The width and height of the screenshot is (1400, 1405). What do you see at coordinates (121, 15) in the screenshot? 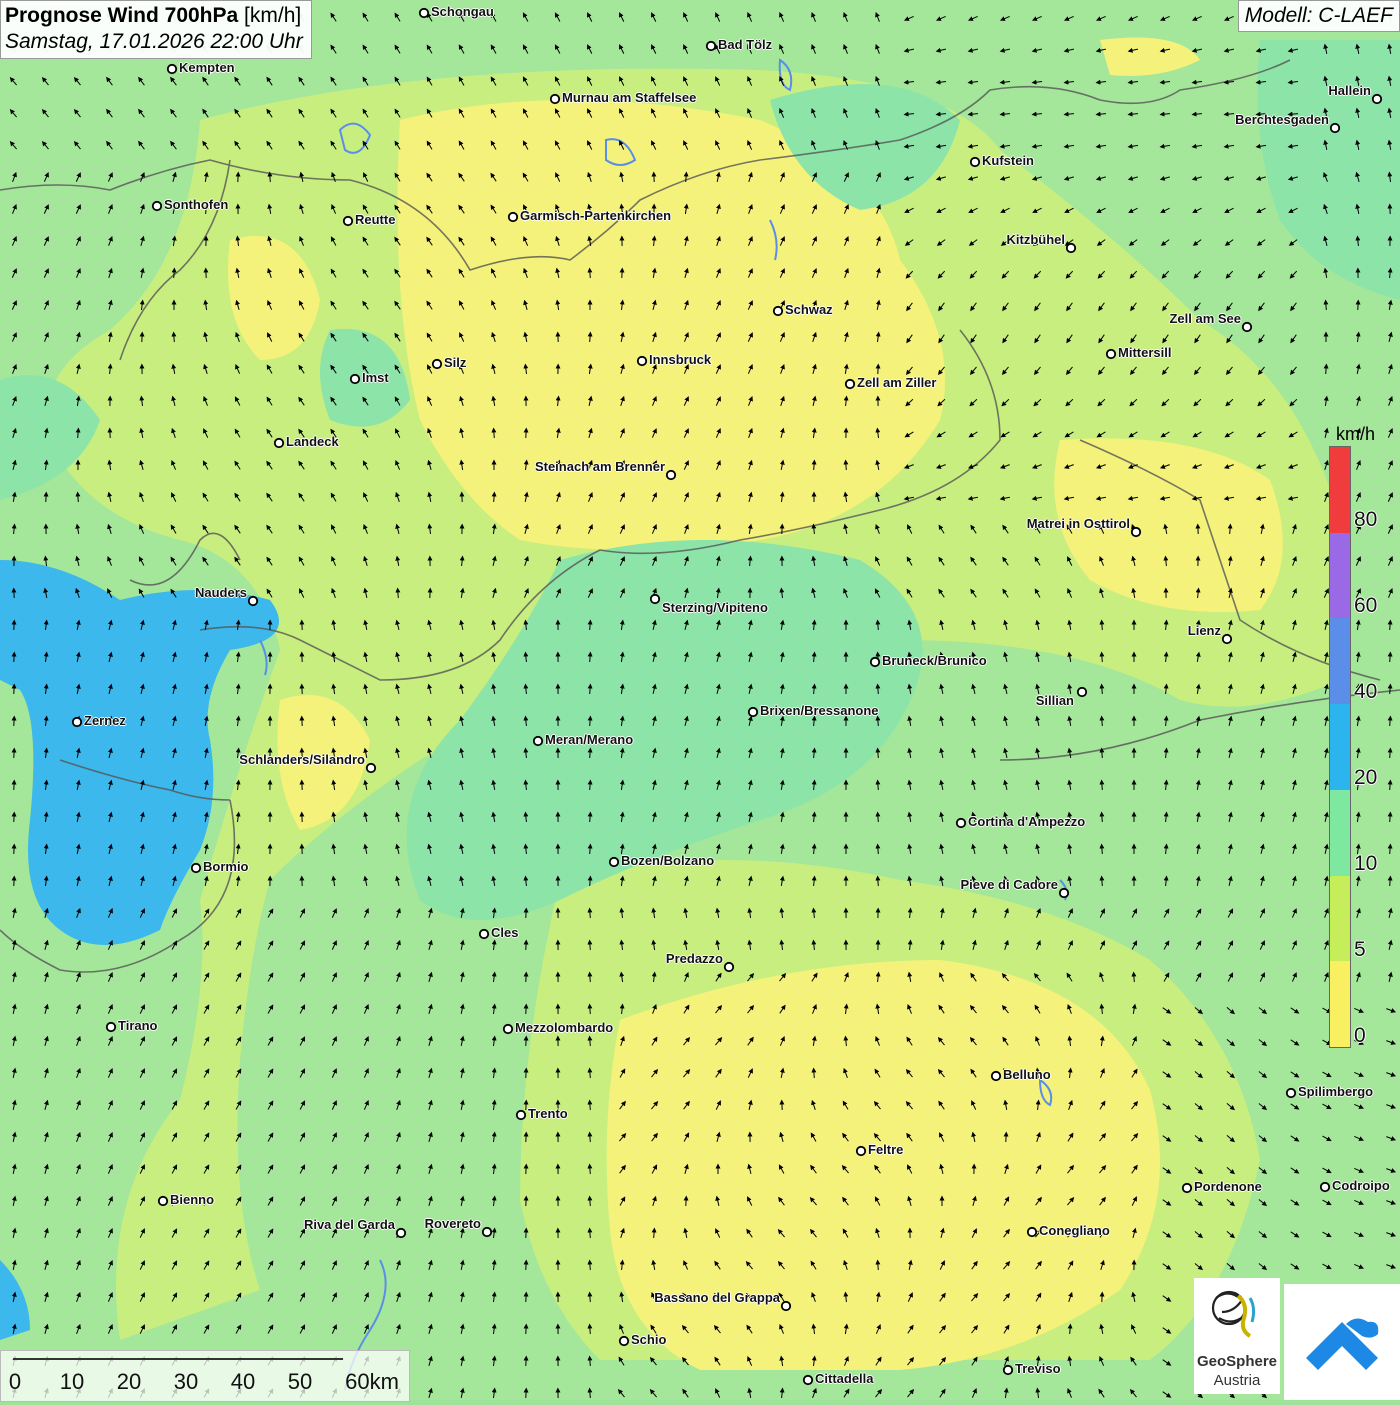
I see `map-title-main: Prognose Wind 700hPa` at bounding box center [121, 15].